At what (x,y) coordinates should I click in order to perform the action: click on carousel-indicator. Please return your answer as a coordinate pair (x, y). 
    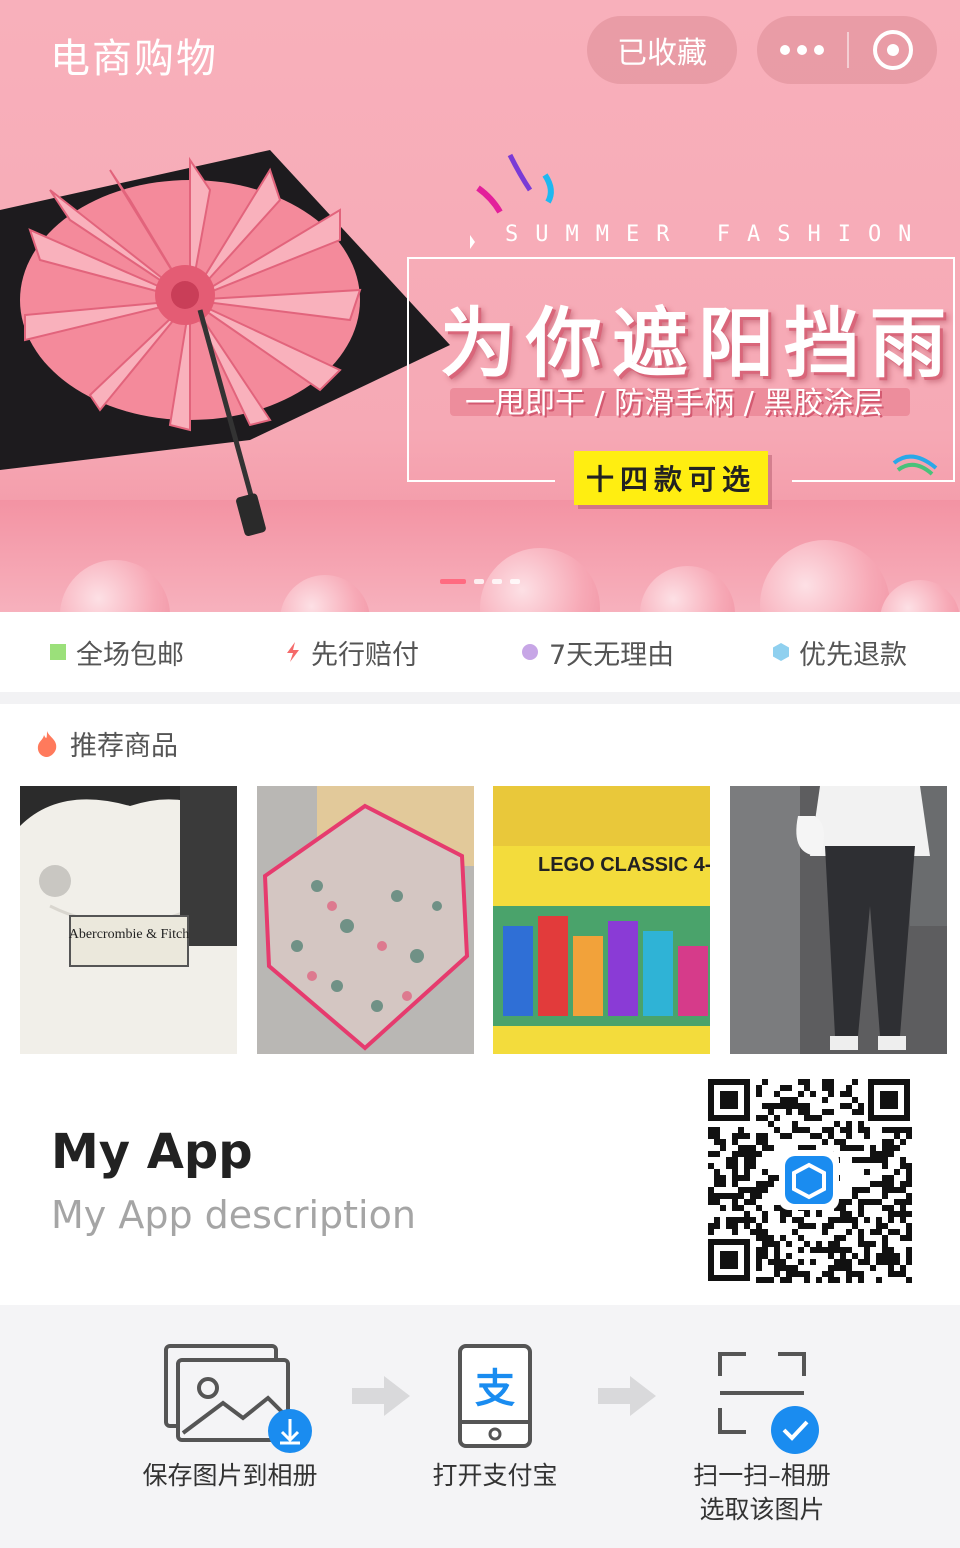
    Looking at the image, I should click on (480, 581).